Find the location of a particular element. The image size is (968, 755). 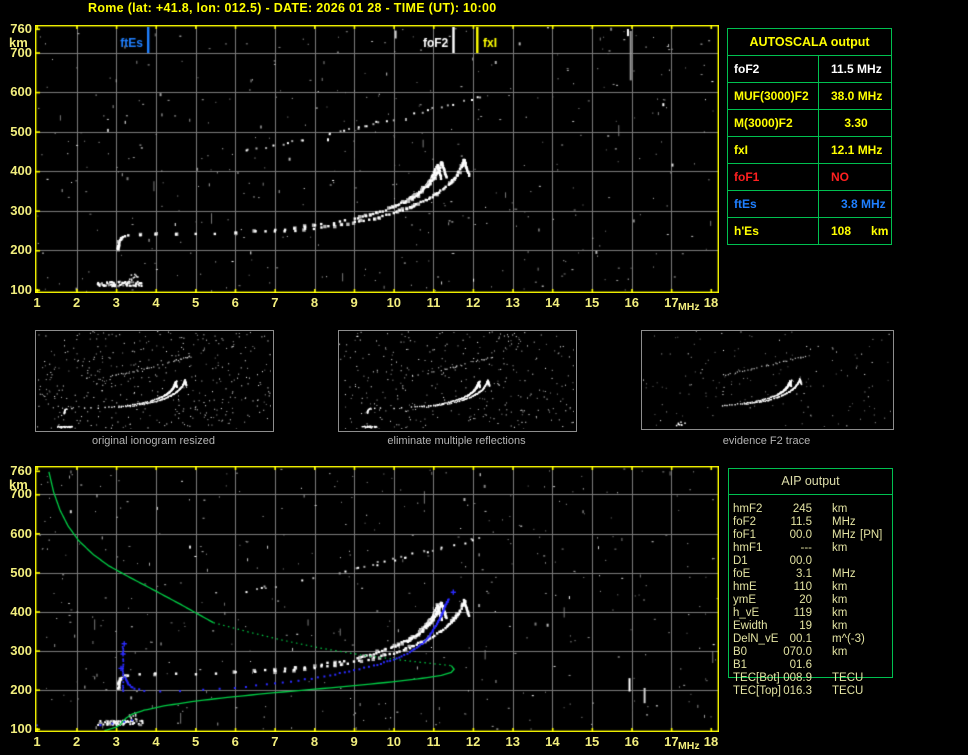

x-tick-label: 7 is located at coordinates (275, 741).